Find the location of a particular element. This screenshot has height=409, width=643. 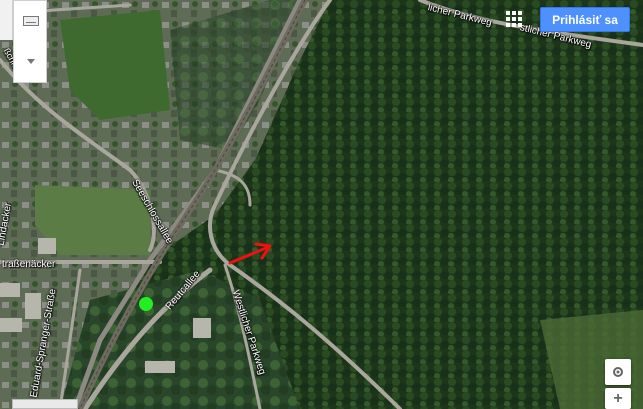

zoom-in-icon: + is located at coordinates (618, 398).